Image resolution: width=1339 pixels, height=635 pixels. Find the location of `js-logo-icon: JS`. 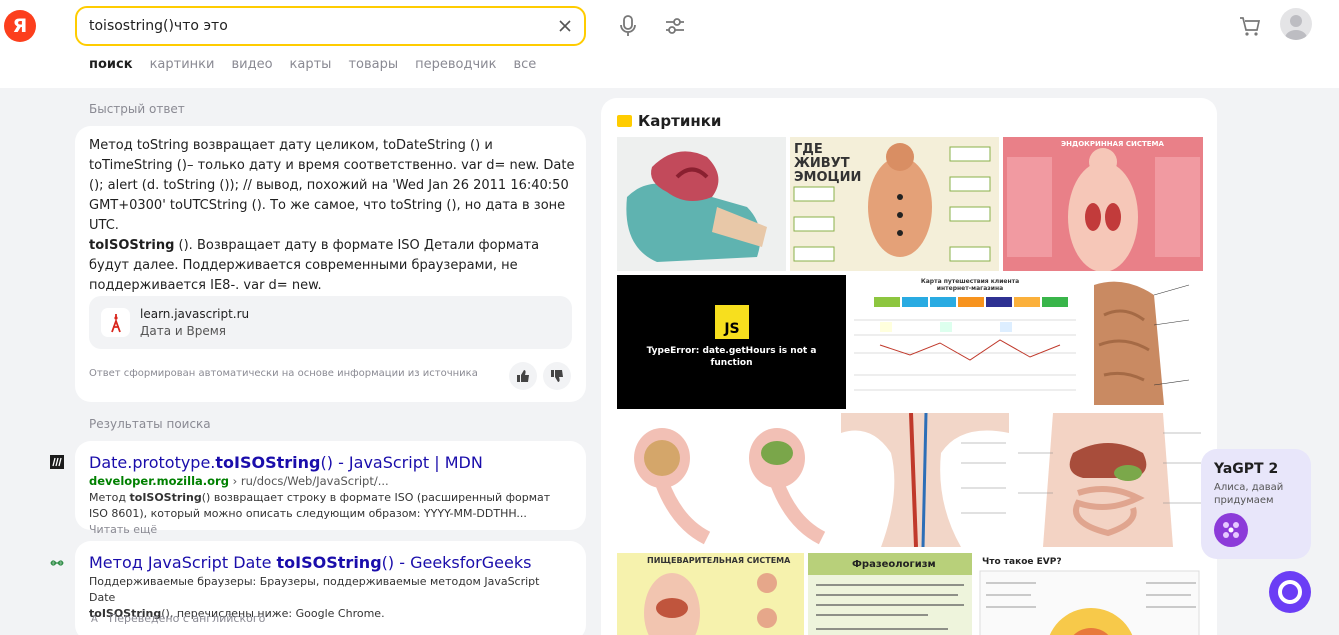

js-logo-icon: JS is located at coordinates (732, 322).